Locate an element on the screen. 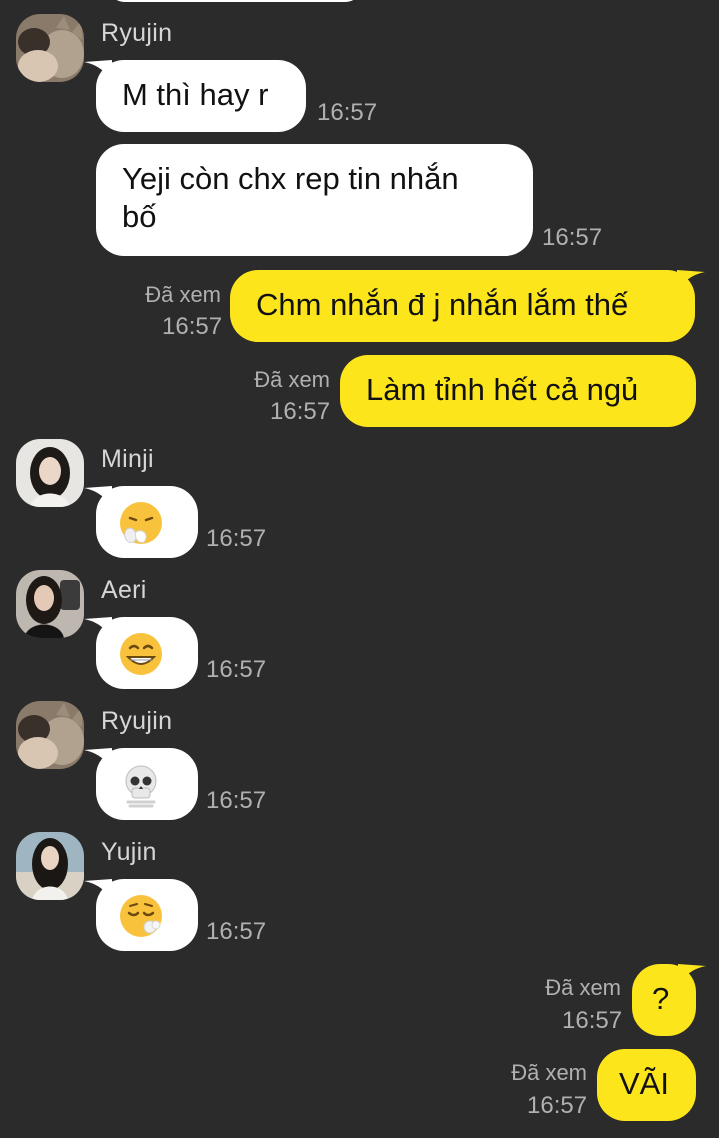 This screenshot has height=1138, width=719. face-exhaling-emoji is located at coordinates (141, 916).